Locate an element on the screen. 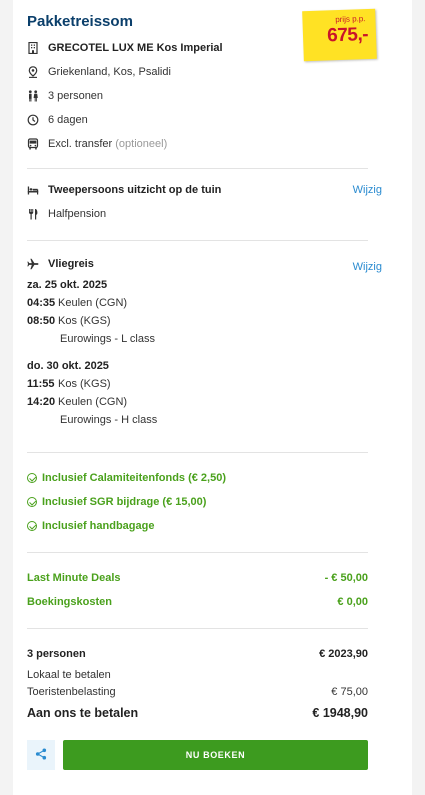 This screenshot has height=795, width=425. inclusion-label: Inclusief Calamiteitenfonds (€ 2,50) is located at coordinates (134, 478).